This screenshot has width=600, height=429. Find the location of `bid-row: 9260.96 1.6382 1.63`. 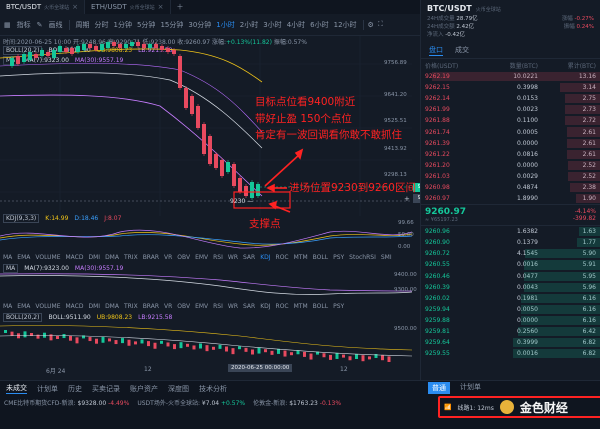

bid-row: 9260.96 1.6382 1.63 is located at coordinates (510, 231).